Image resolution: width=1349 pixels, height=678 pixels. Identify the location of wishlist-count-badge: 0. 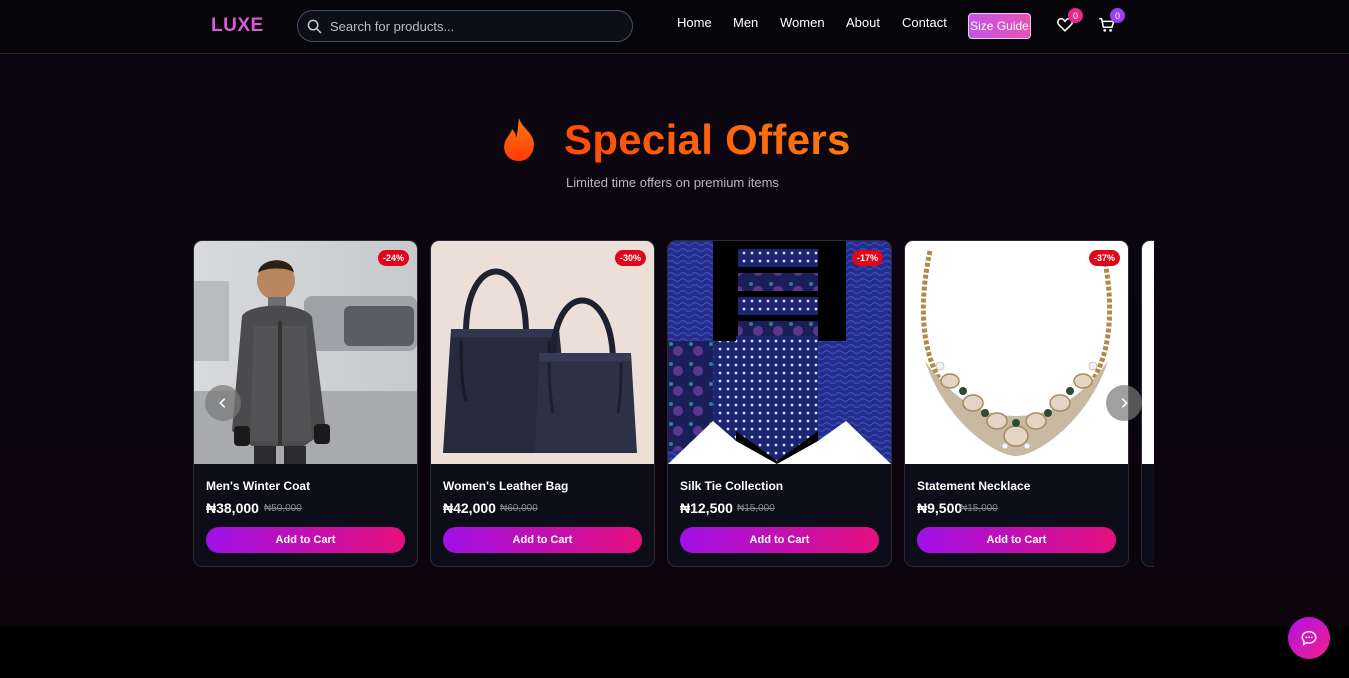
(1075, 15).